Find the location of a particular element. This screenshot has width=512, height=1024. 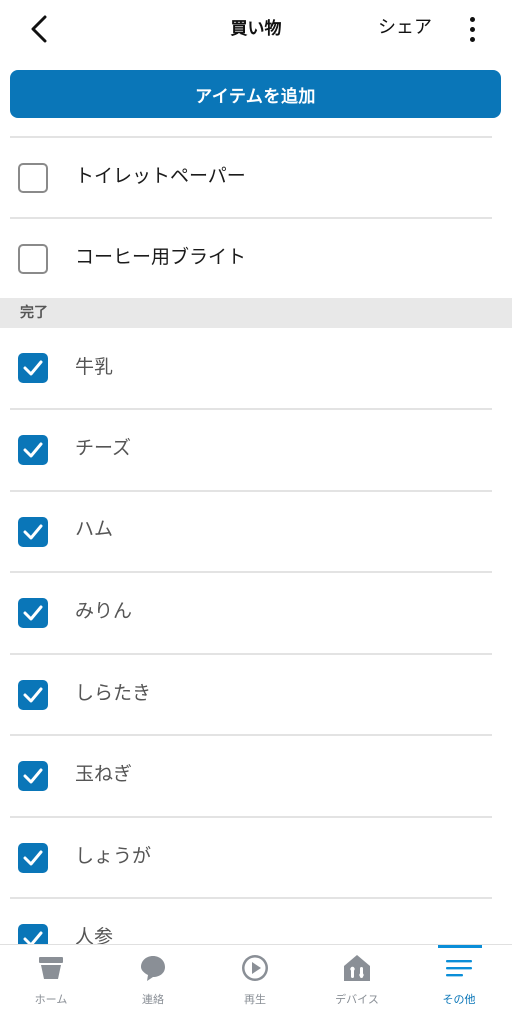

menu-icon is located at coordinates (459, 968).